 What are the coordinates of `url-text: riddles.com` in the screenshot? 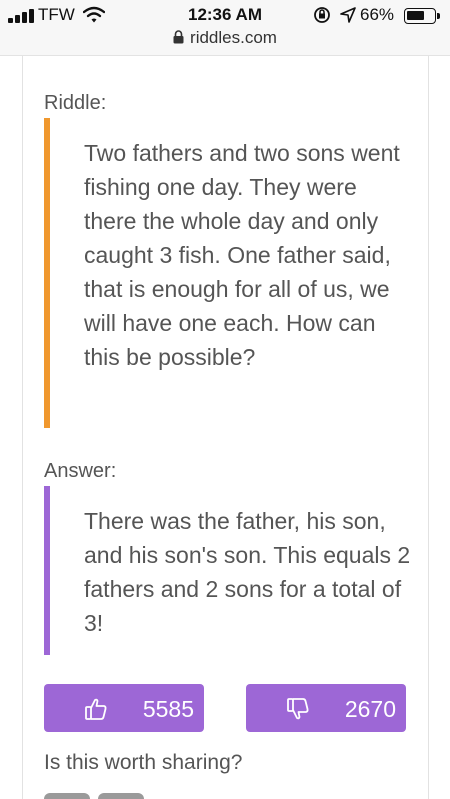 It's located at (233, 37).